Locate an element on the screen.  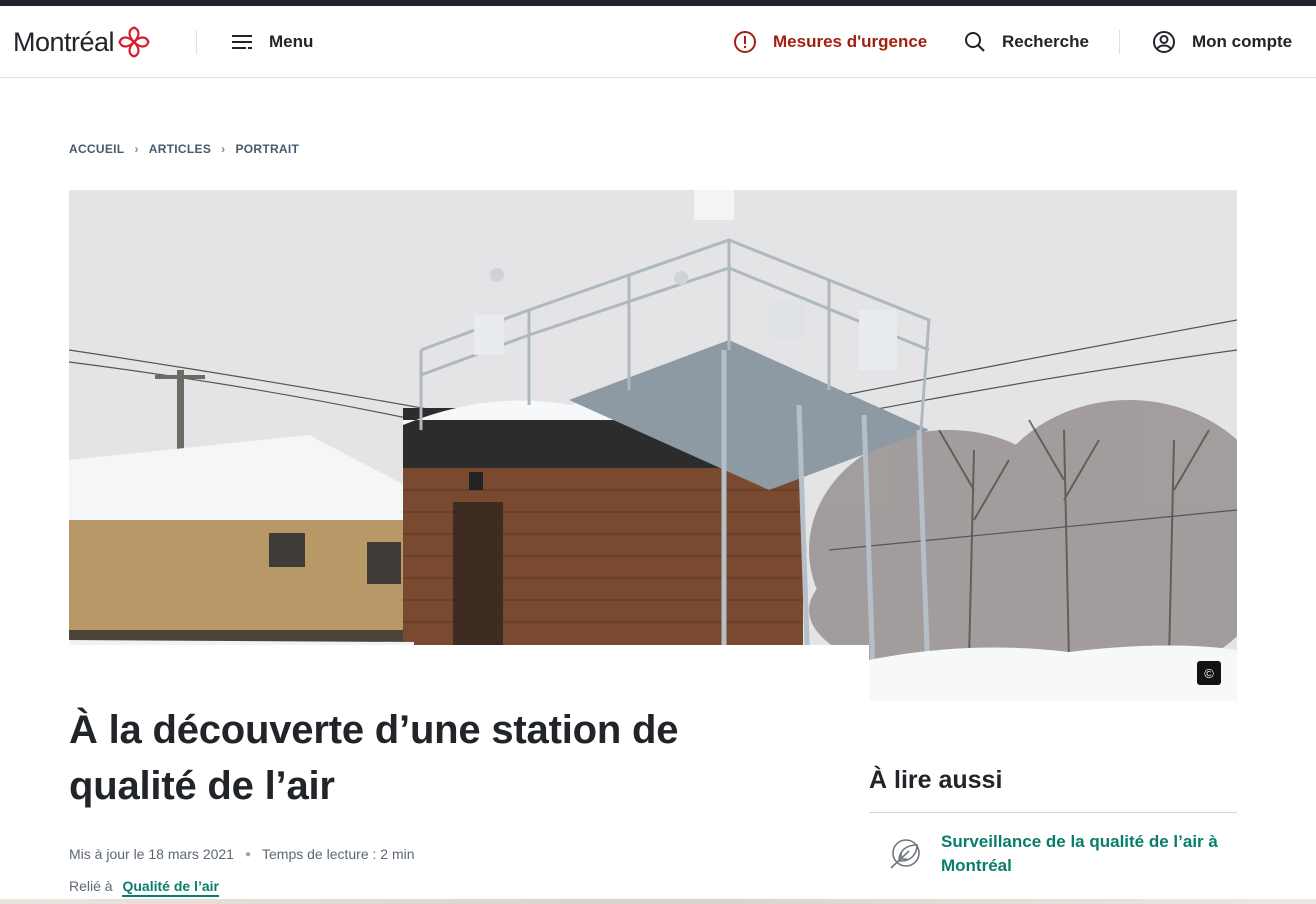
search-icon is located at coordinates (975, 42).